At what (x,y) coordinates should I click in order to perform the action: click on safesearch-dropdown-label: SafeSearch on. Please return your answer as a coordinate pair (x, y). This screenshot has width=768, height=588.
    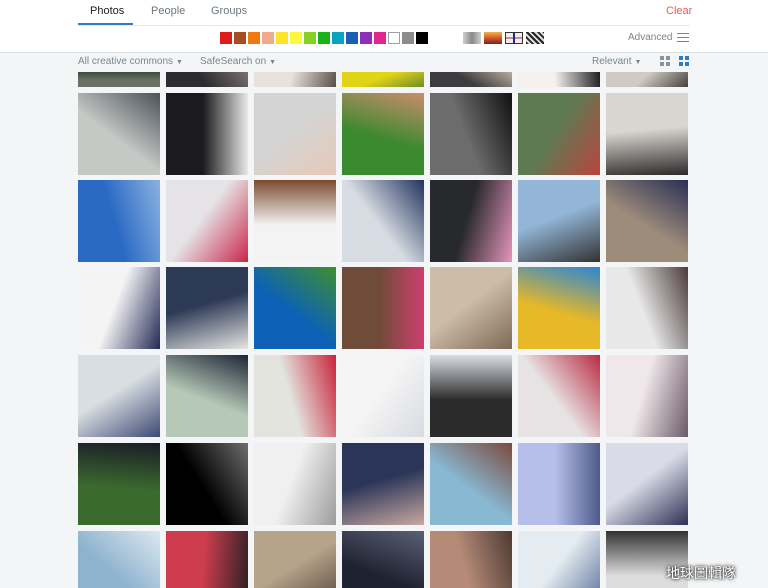
    Looking at the image, I should click on (233, 61).